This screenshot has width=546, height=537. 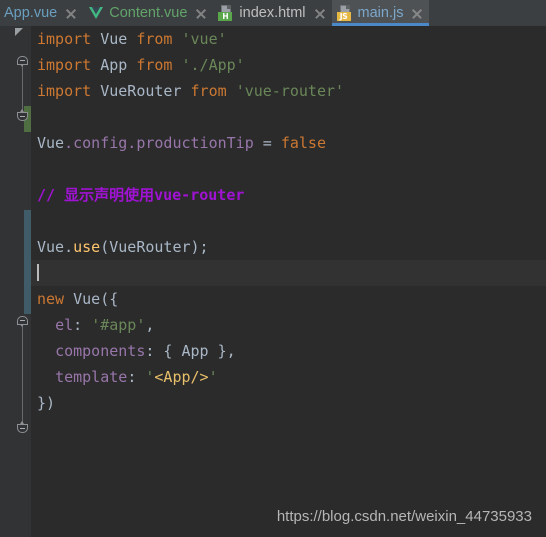 What do you see at coordinates (288, 39) in the screenshot?
I see `code-line: import Vue from 'vue'` at bounding box center [288, 39].